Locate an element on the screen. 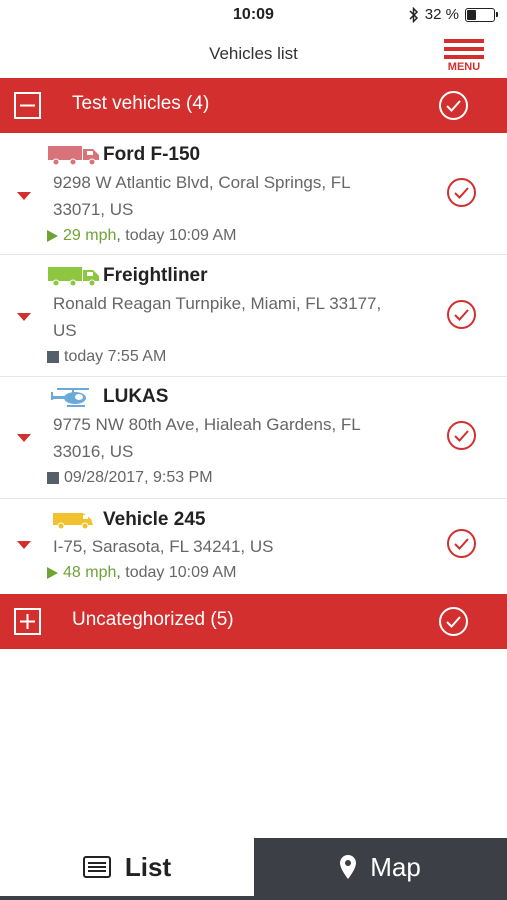 This screenshot has height=900, width=507. vehicle-name: Freightliner is located at coordinates (155, 275).